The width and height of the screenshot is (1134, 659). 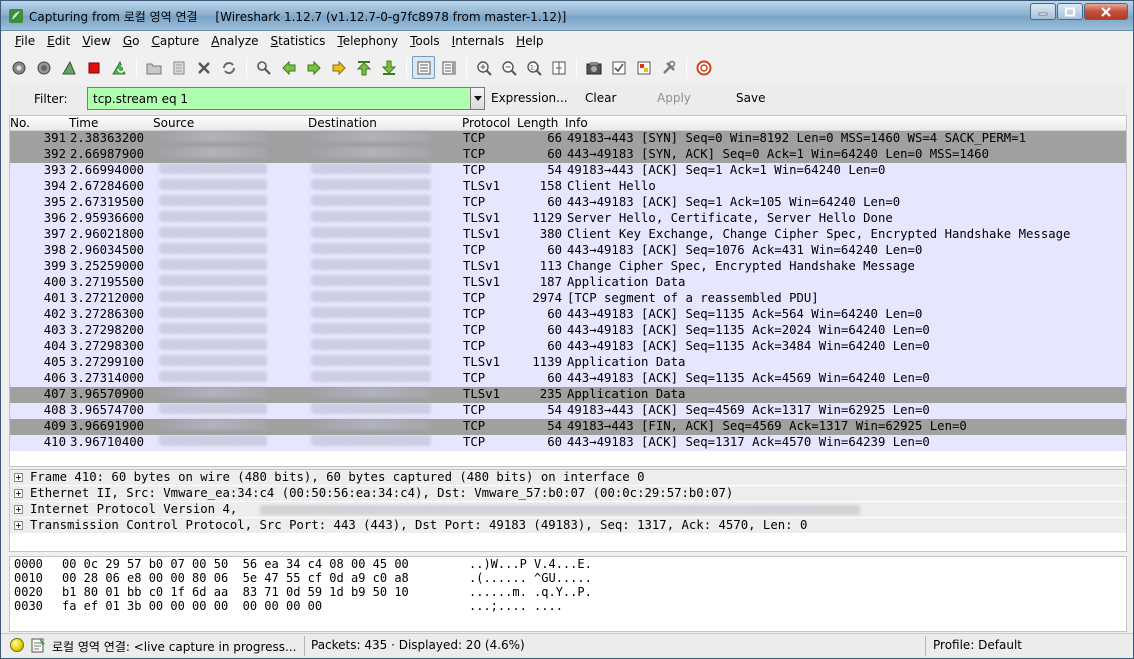 What do you see at coordinates (568, 363) in the screenshot?
I see `packet-row: 405 3.27299100 TLSv1 1139 Application Data` at bounding box center [568, 363].